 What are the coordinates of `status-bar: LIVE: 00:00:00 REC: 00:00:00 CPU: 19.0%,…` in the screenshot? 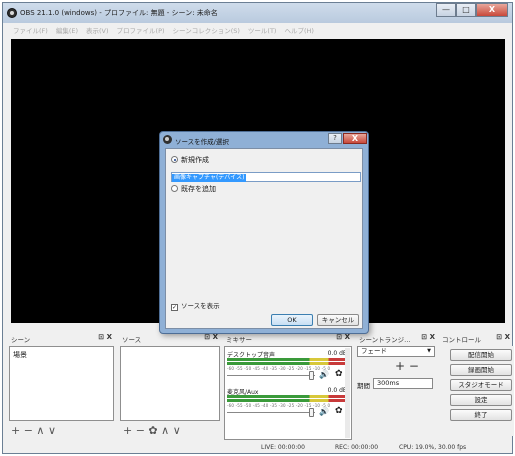 It's located at (257, 447).